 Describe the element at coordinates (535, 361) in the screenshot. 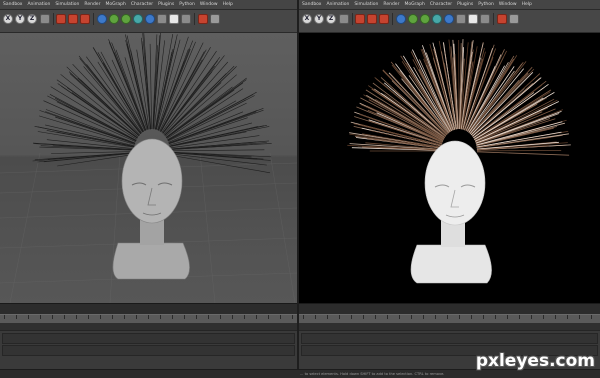

I see `watermark-logo: pxleyes.com` at that location.